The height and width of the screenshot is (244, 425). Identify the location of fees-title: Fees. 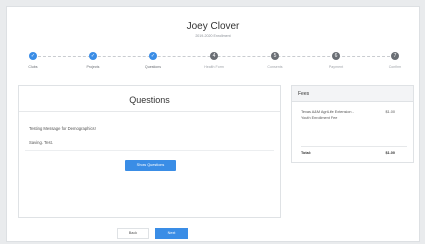
(352, 94).